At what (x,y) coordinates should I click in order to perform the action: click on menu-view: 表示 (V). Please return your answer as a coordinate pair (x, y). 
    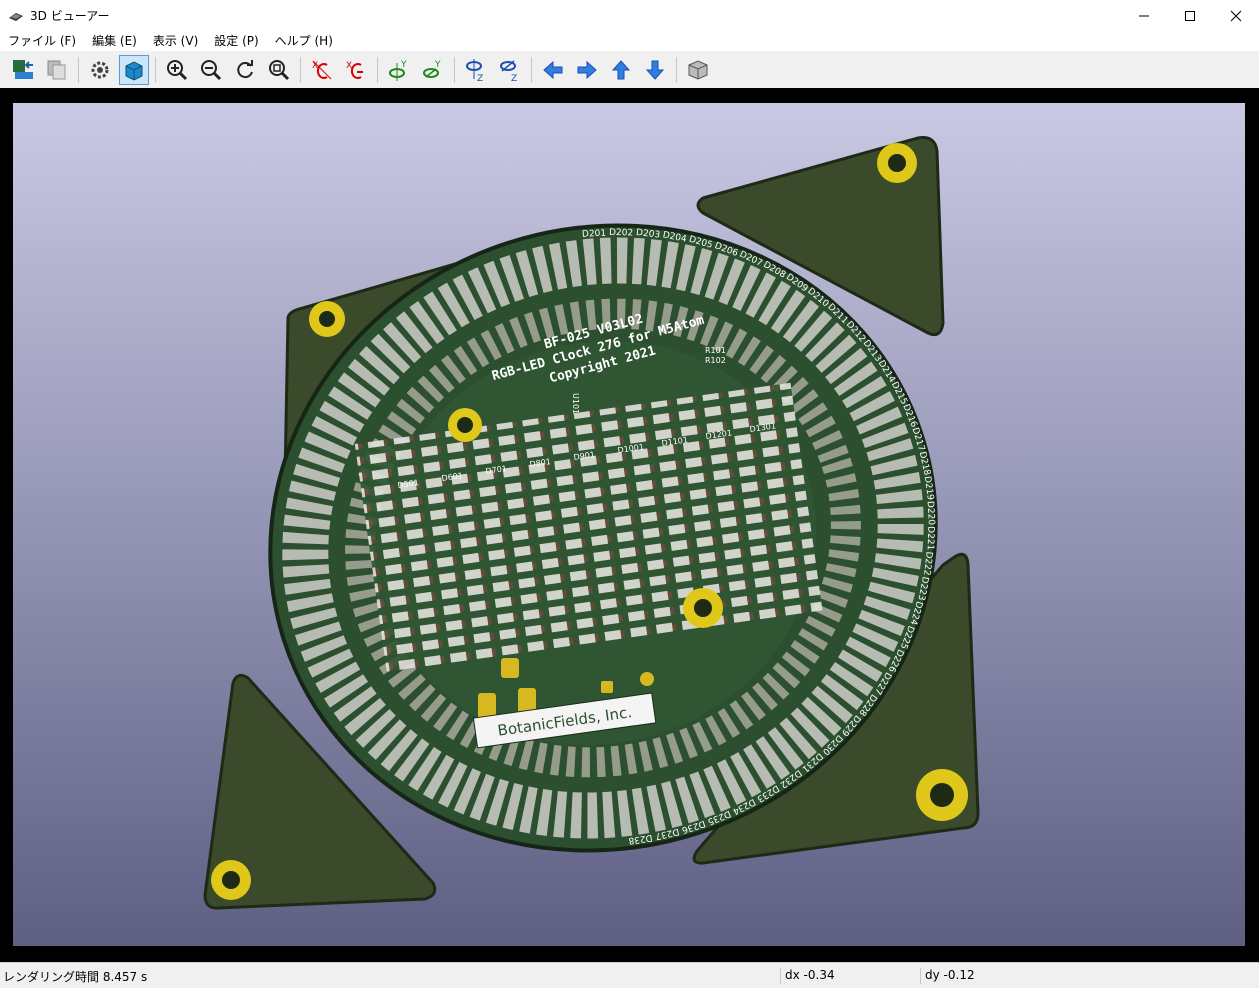
    Looking at the image, I should click on (175, 41).